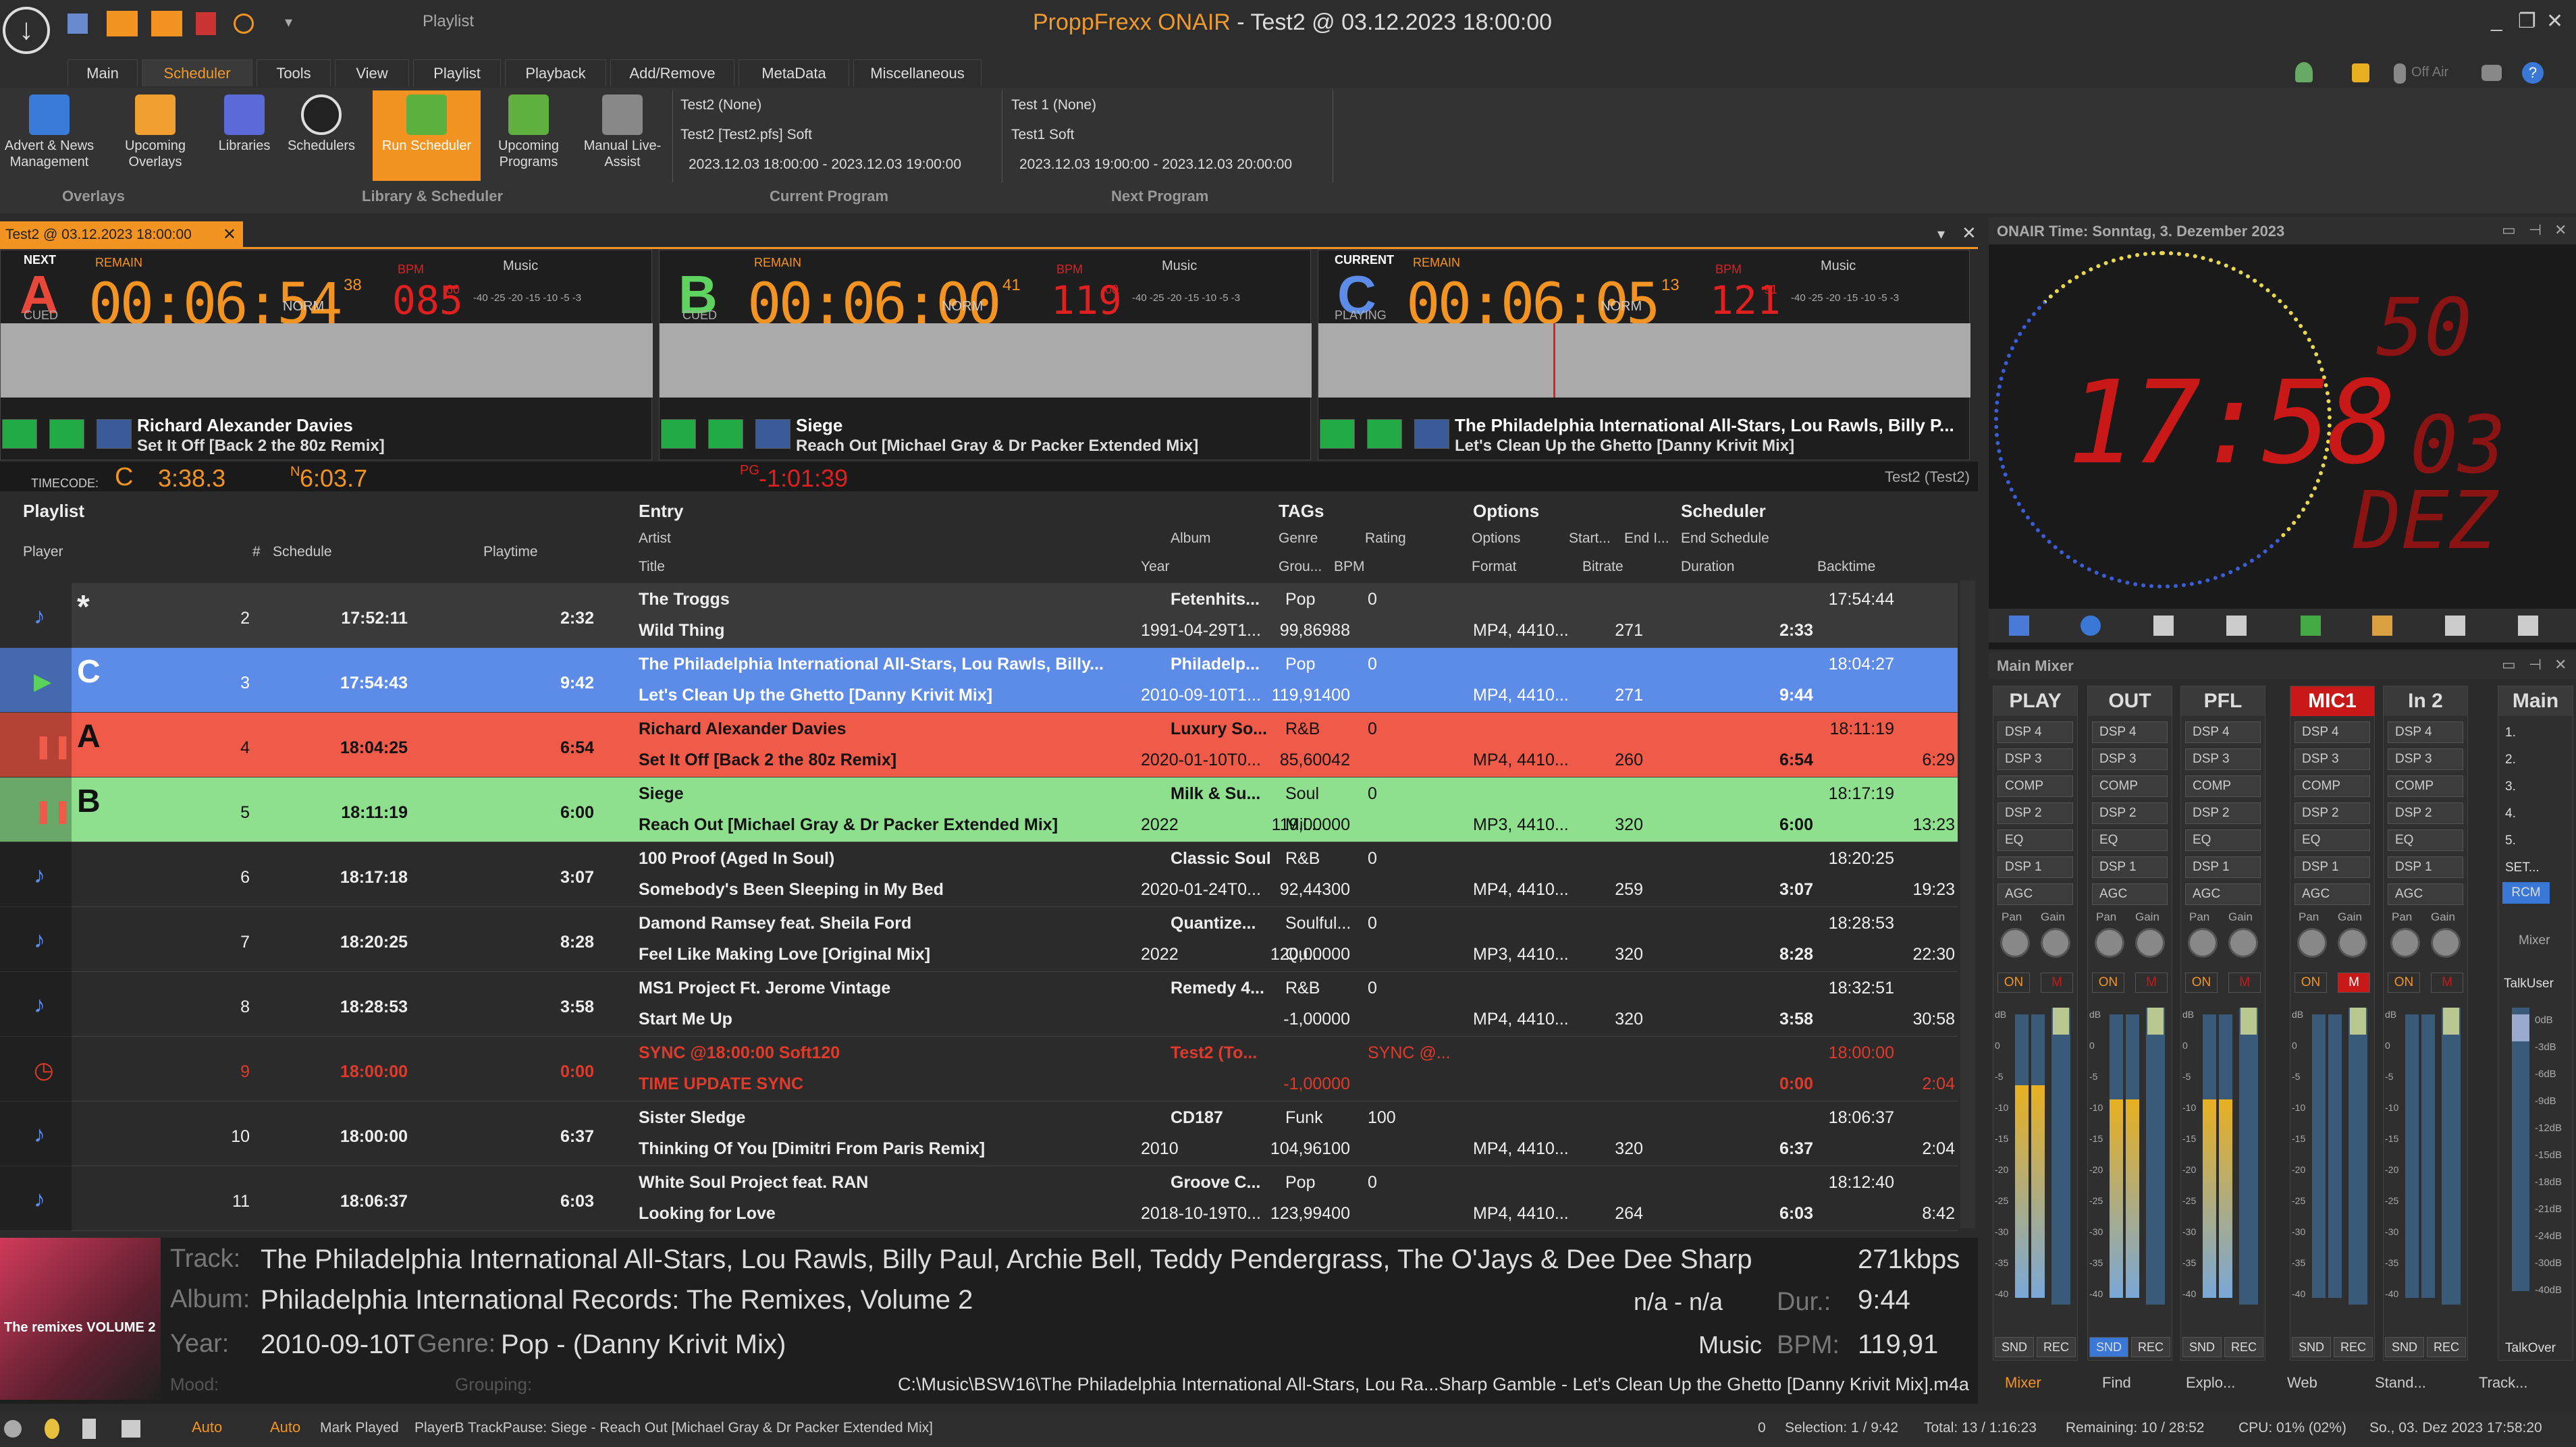 This screenshot has height=1447, width=2576. I want to click on col-backtime: Backtime, so click(1846, 567).